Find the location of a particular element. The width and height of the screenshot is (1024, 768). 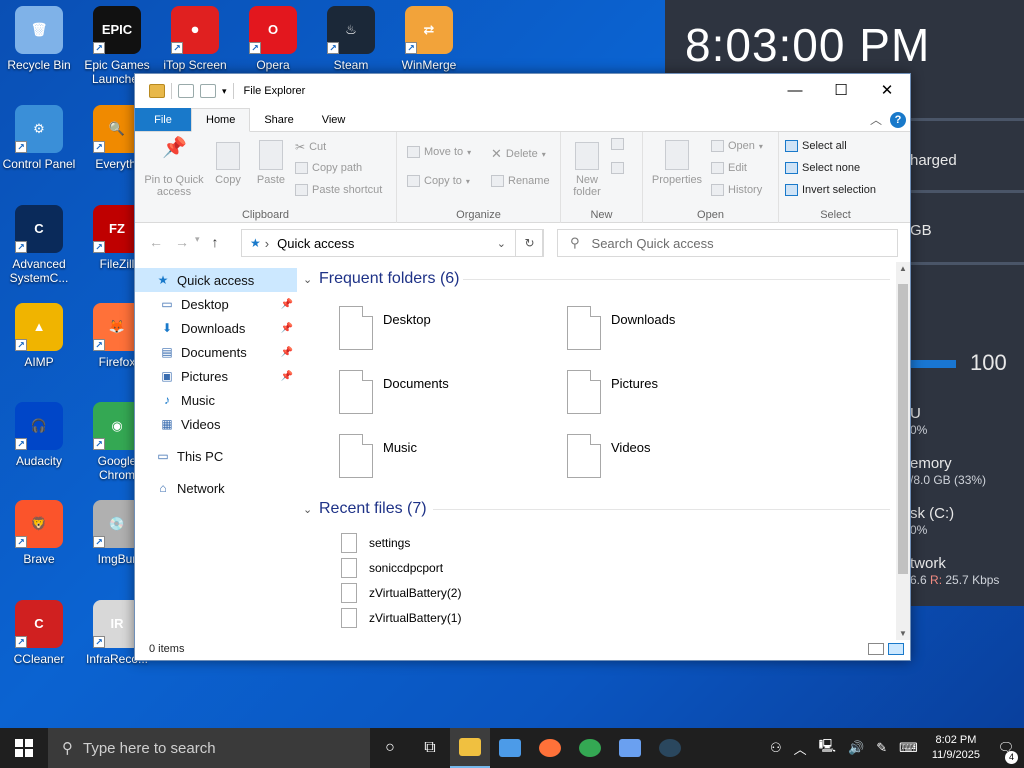

collapse-ribbon-chevron-icon: ︿ is located at coordinates (876, 119).